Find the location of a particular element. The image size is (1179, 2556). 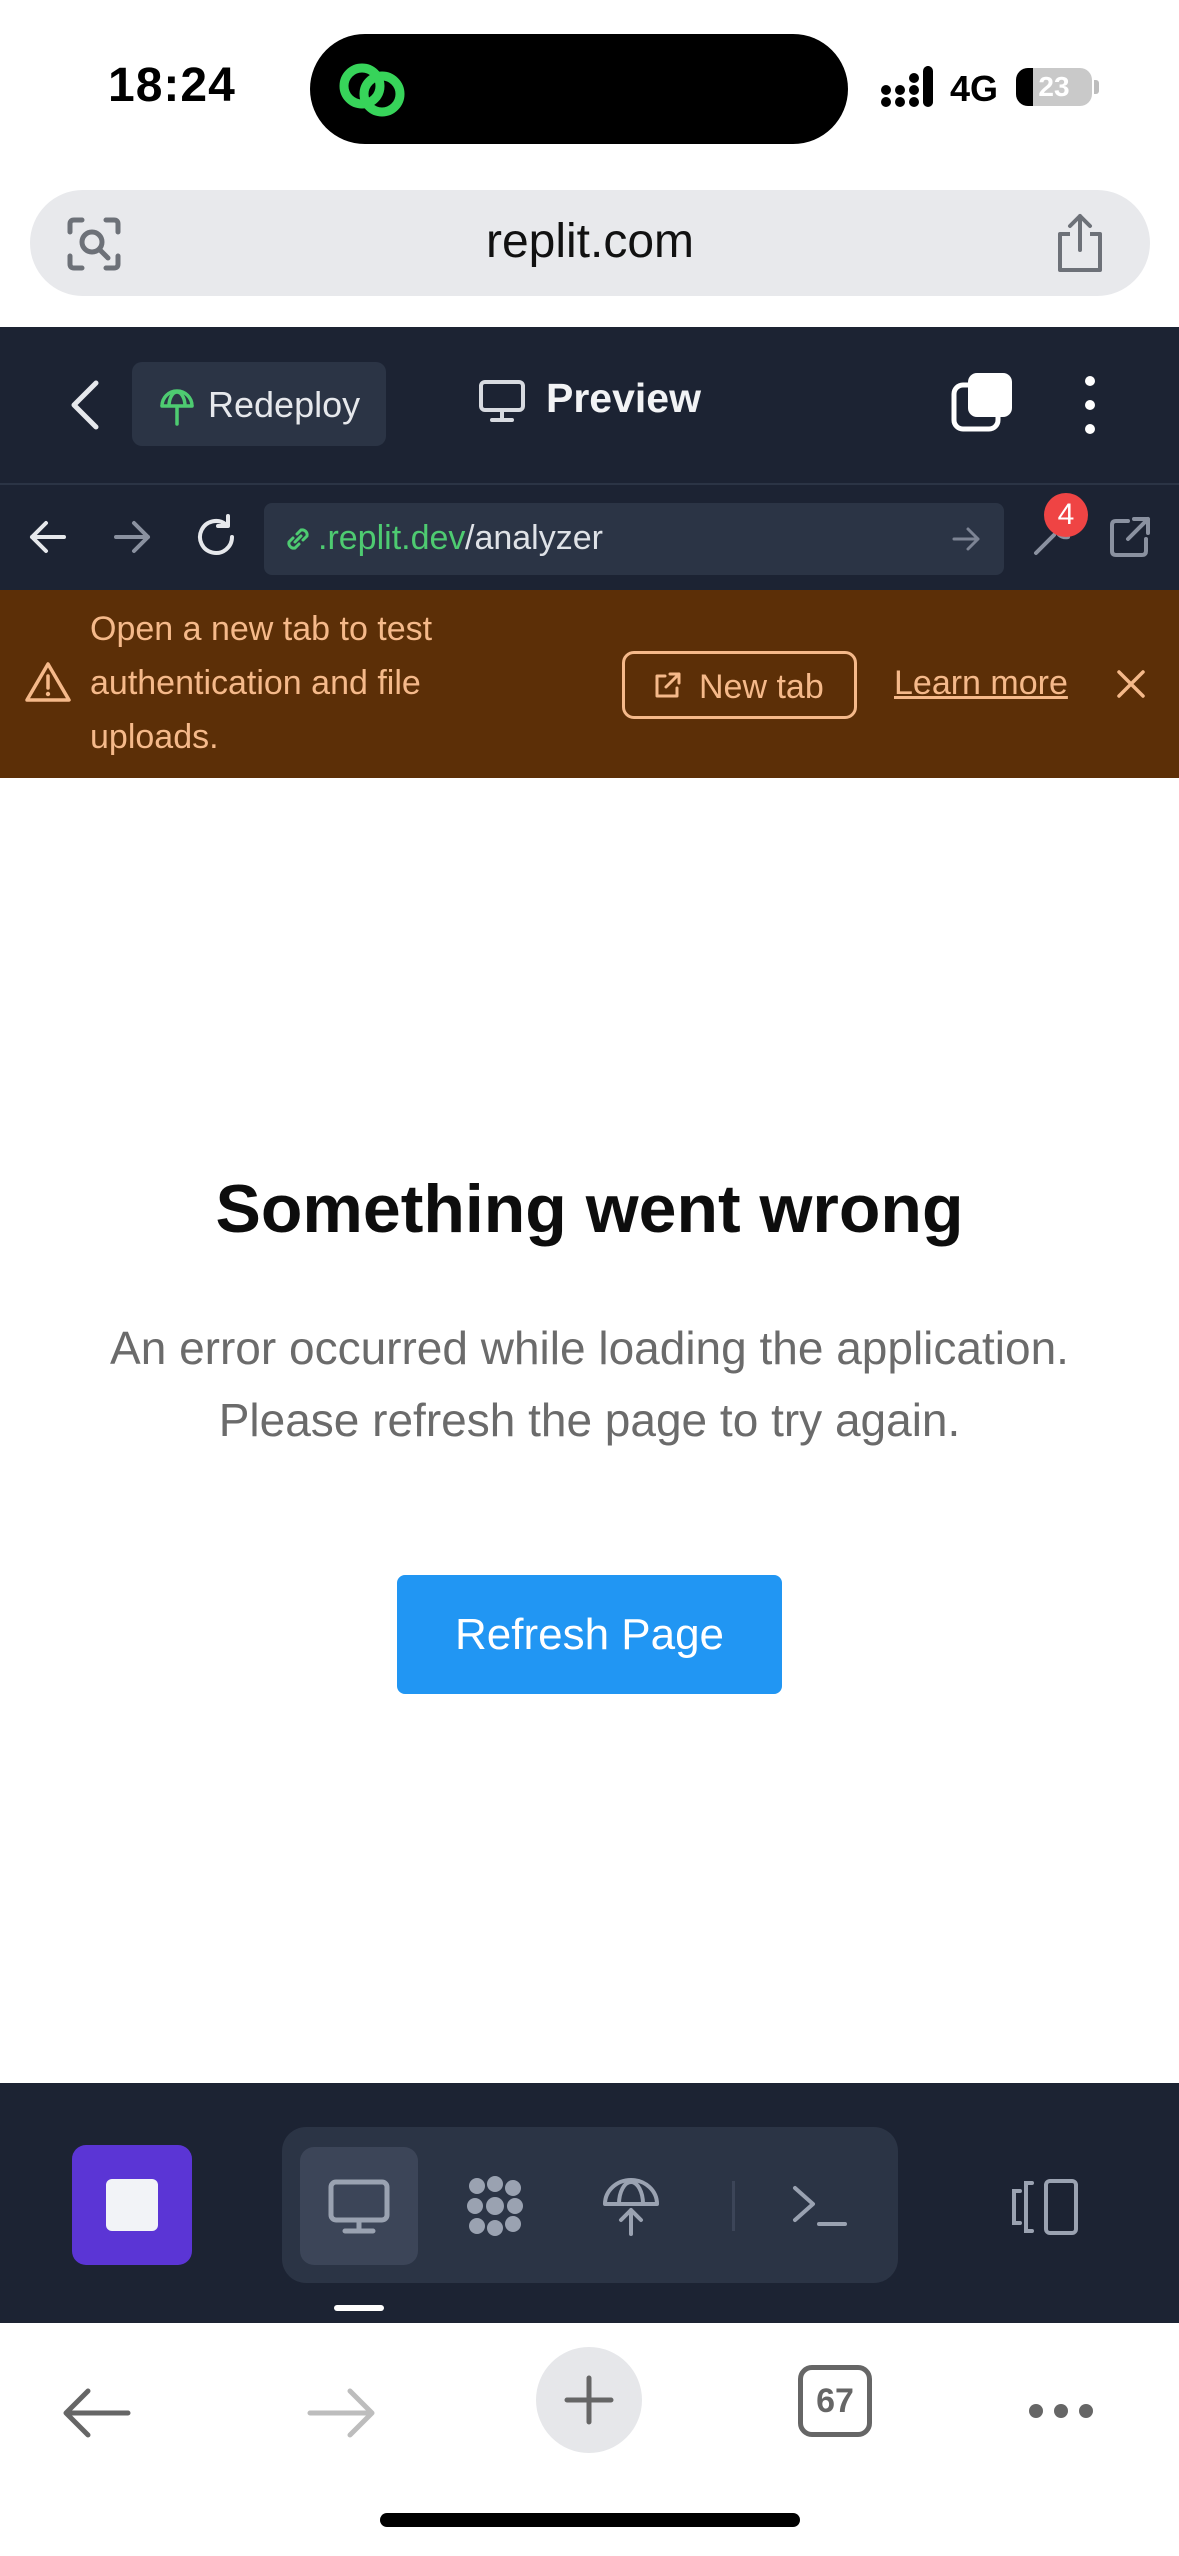

status-bar: 18:24 4G 23 is located at coordinates (589, 87).